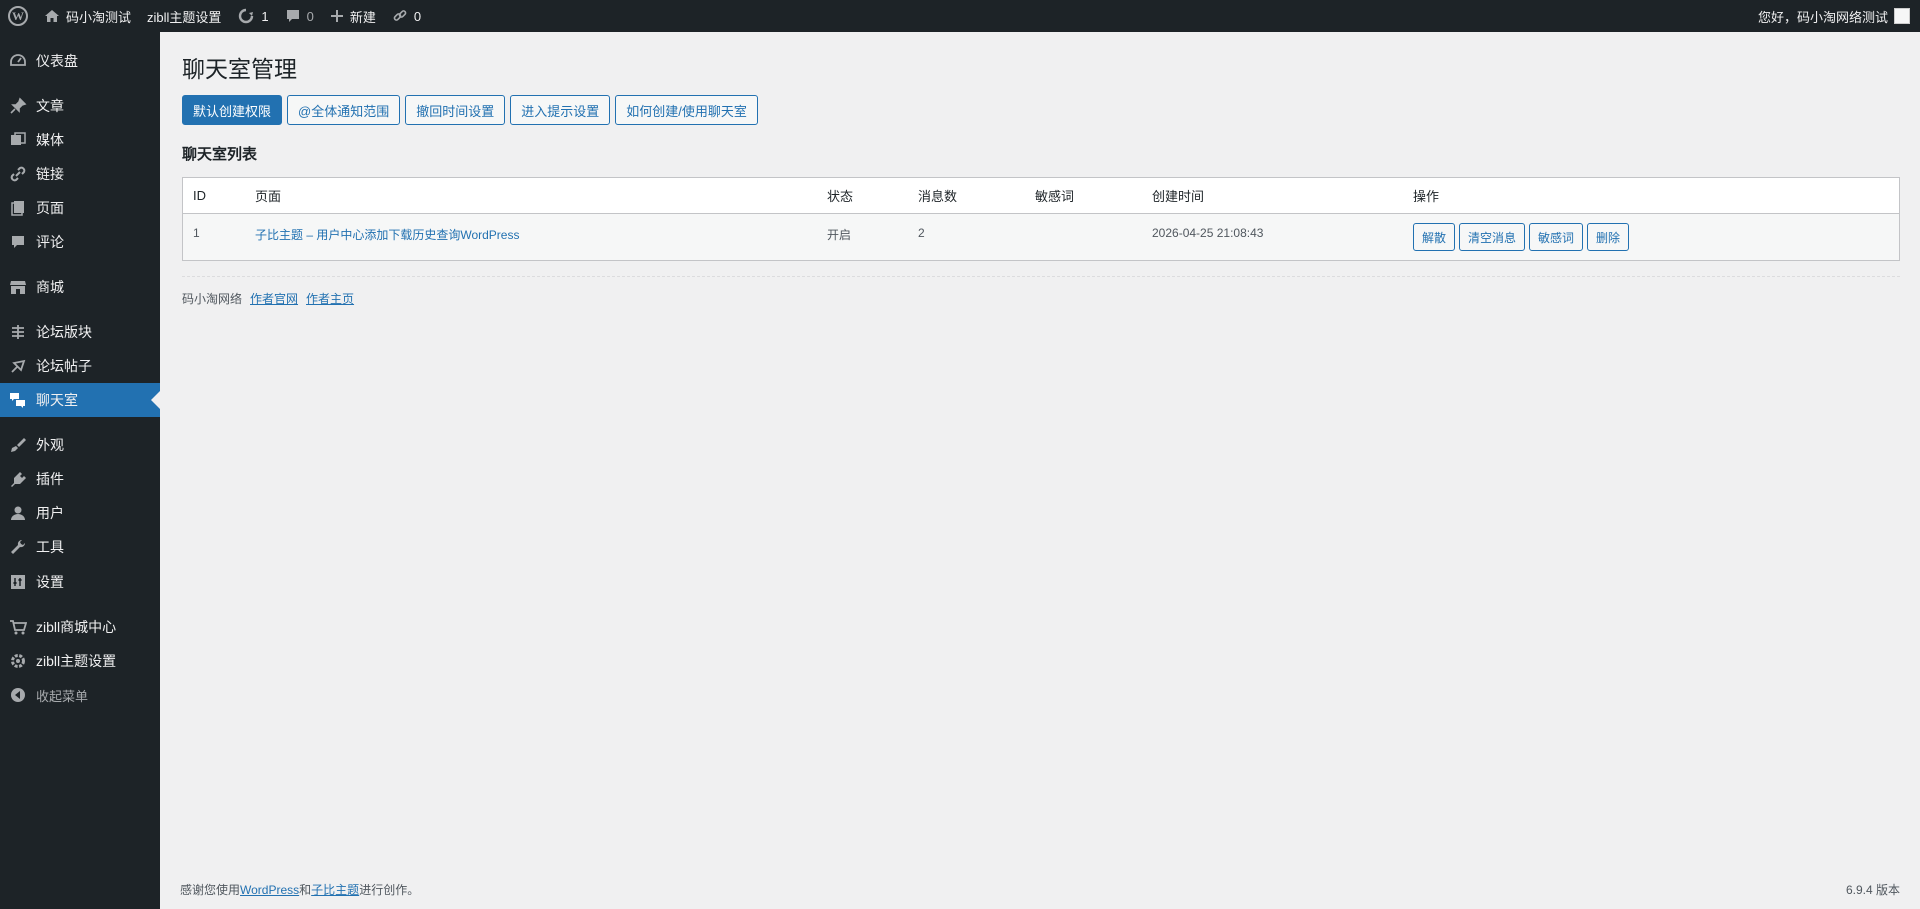  I want to click on sidebar-item-zibll-theme-settings: zibll主题设置, so click(80, 661).